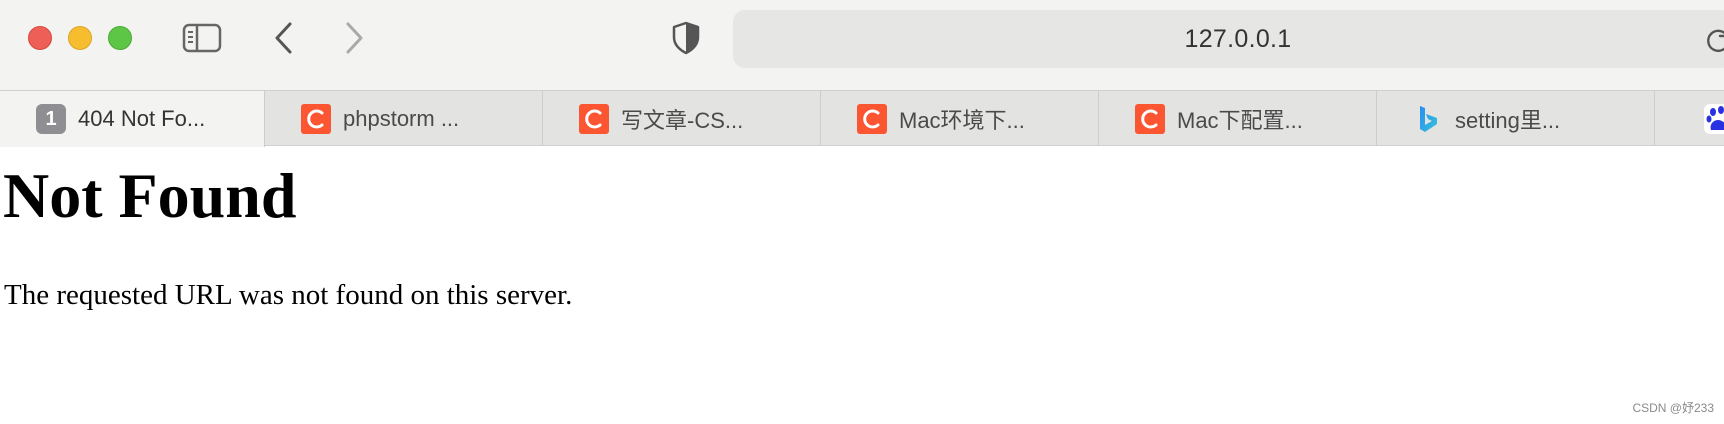  I want to click on chevron-left-icon, so click(283, 38).